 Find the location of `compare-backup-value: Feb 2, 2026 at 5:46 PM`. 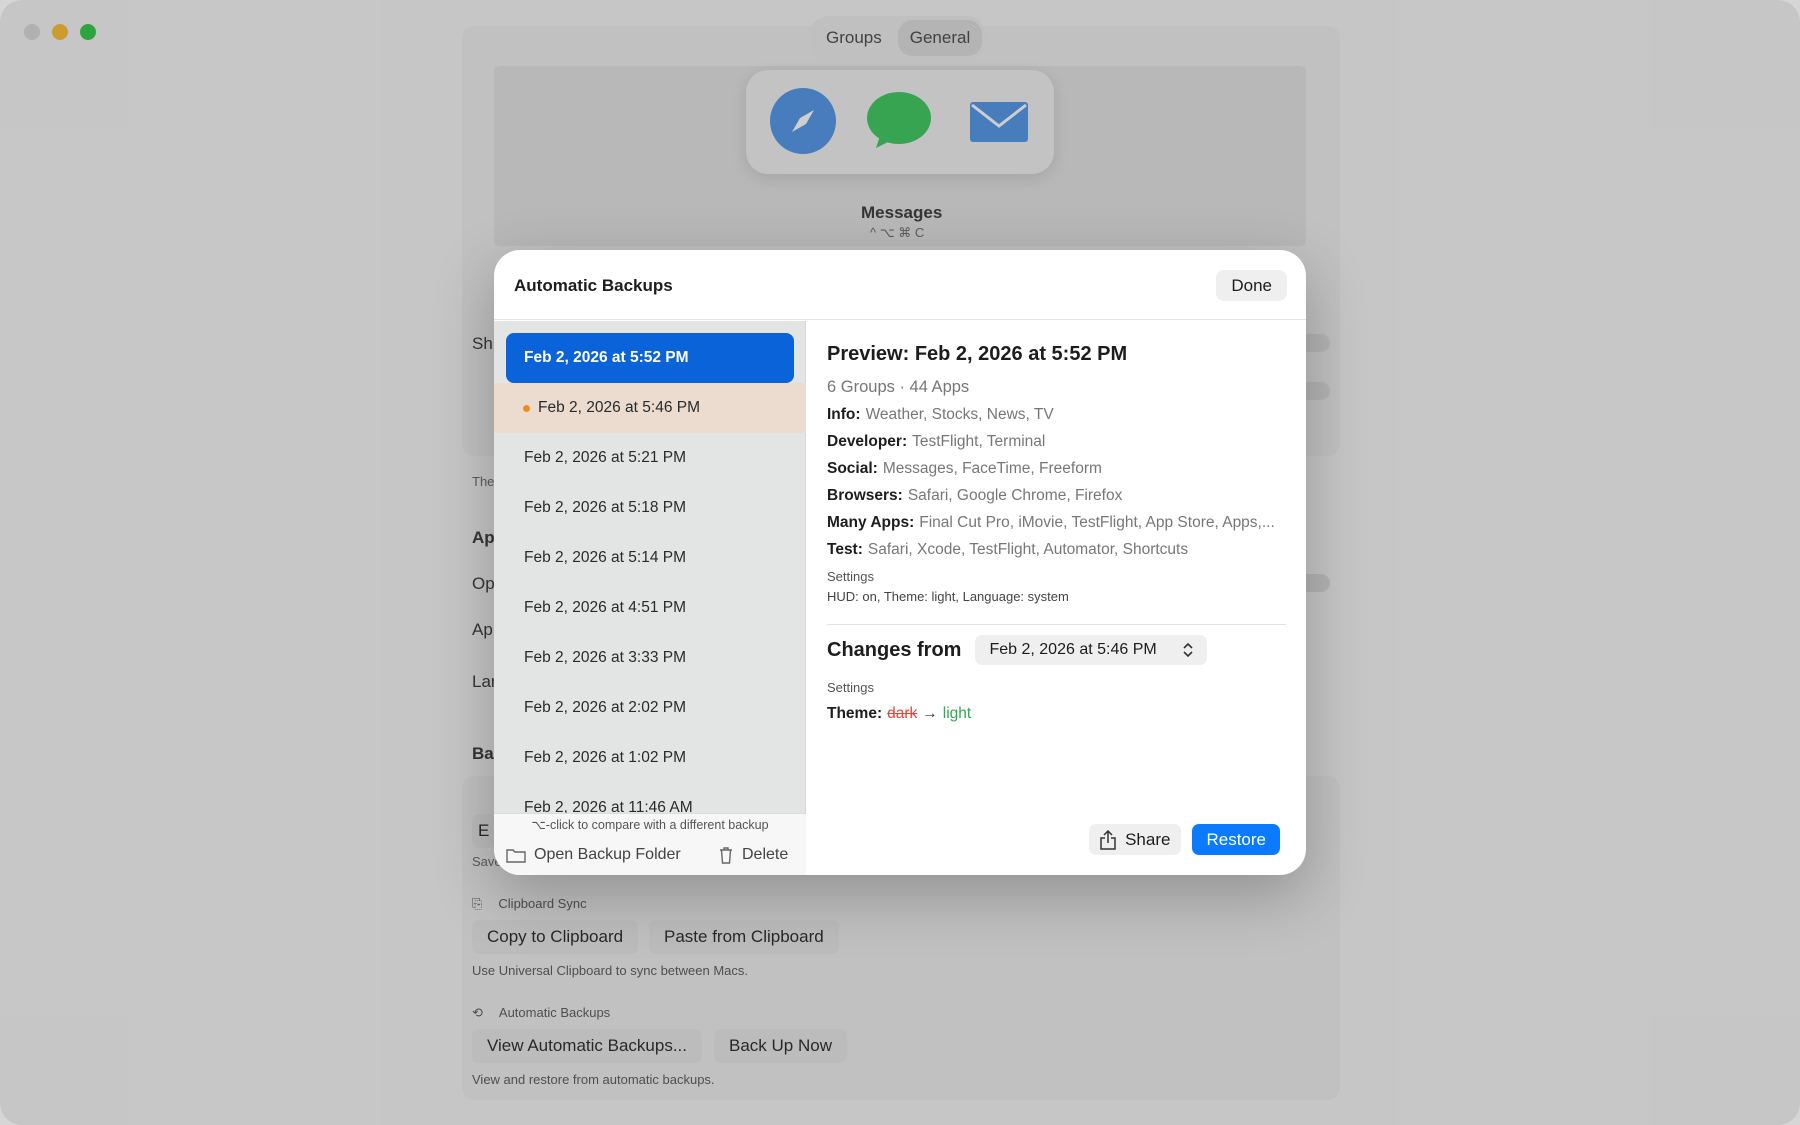

compare-backup-value: Feb 2, 2026 at 5:46 PM is located at coordinates (1073, 649).